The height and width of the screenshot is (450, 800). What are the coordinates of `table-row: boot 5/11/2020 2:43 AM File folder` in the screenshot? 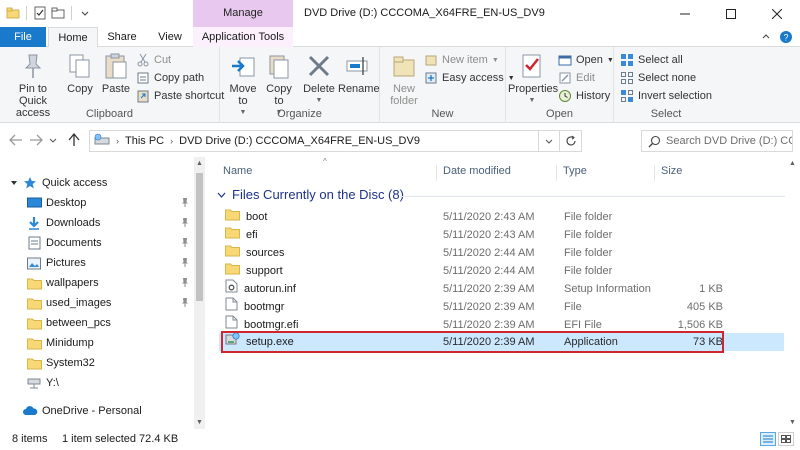 It's located at (501, 217).